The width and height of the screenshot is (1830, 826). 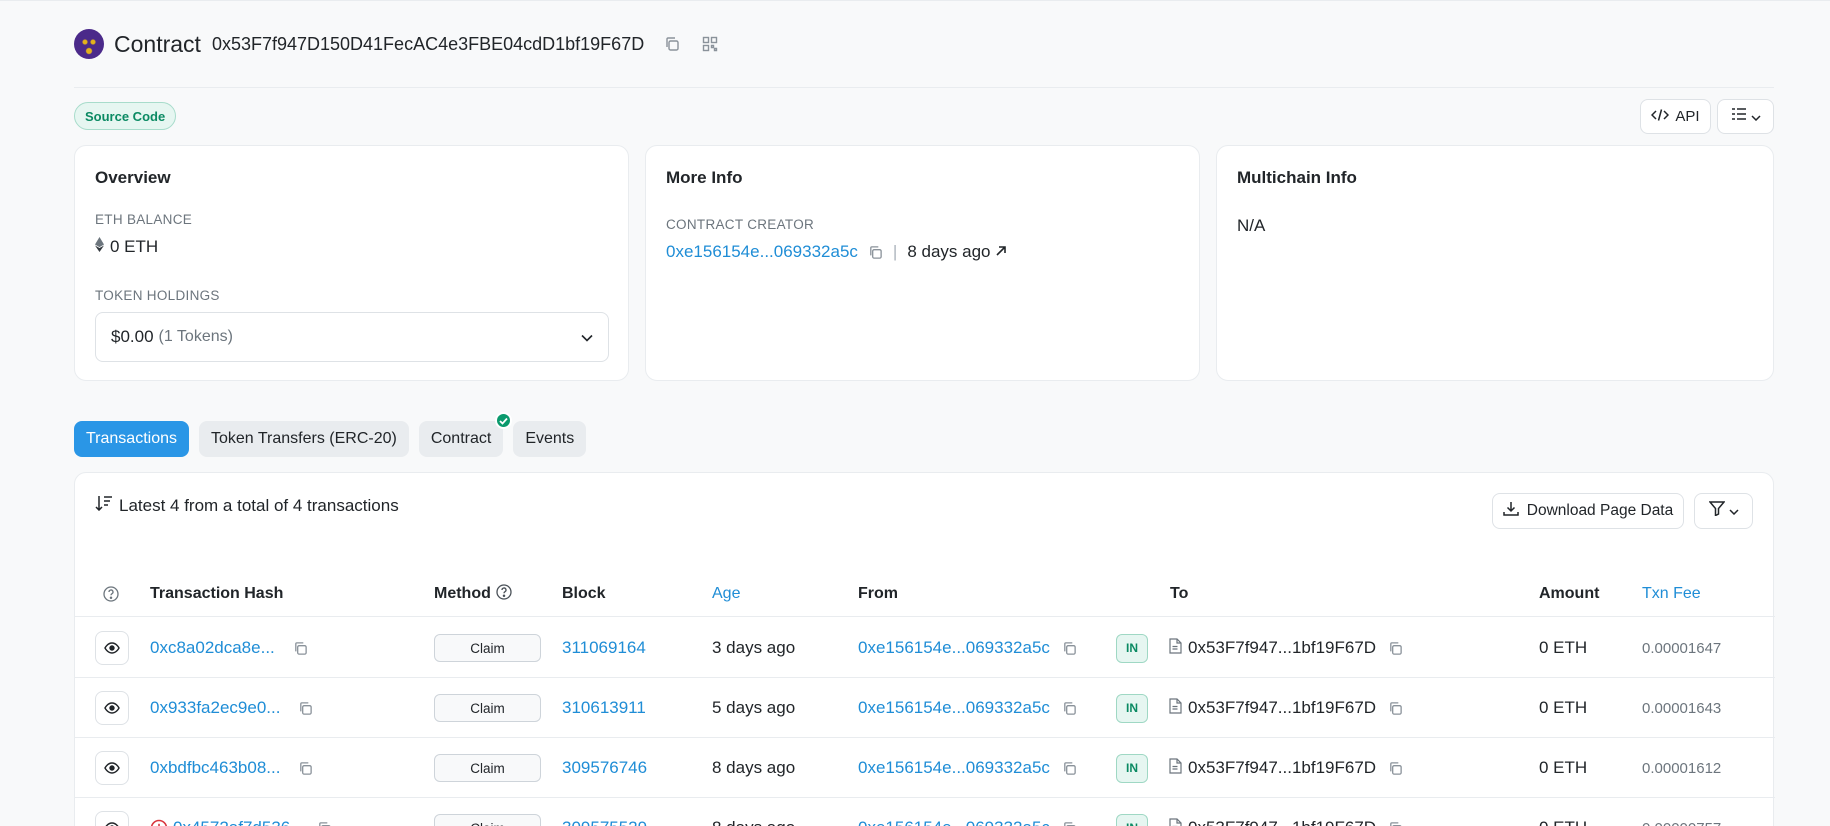 I want to click on contract-avatar, so click(x=89, y=44).